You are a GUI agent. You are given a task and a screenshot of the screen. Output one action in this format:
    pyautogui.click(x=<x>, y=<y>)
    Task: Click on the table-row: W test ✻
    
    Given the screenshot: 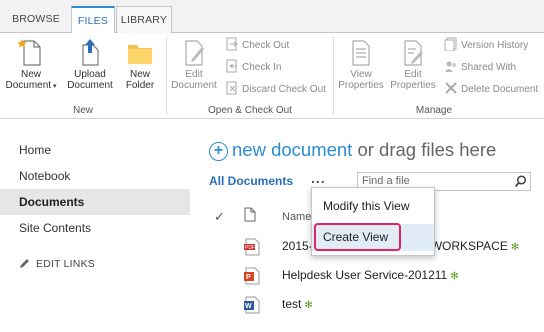 What is the action you would take?
    pyautogui.click(x=390, y=305)
    